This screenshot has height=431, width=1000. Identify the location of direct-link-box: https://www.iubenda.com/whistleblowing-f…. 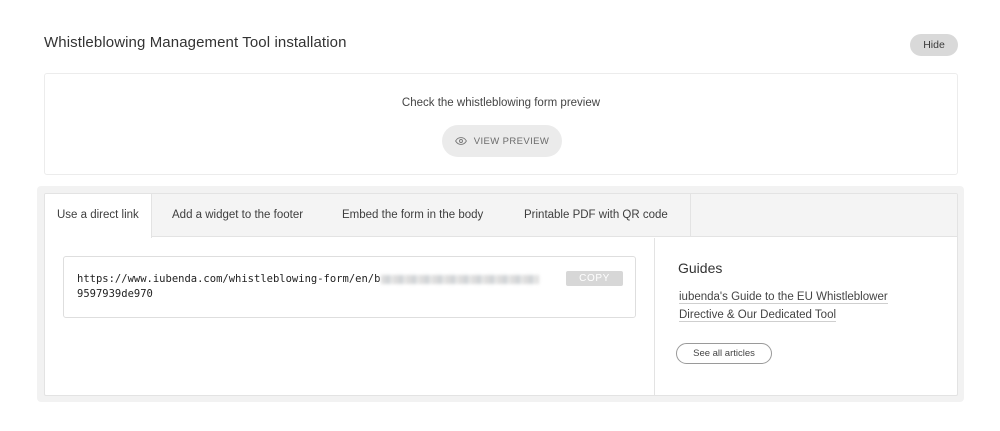
(349, 287).